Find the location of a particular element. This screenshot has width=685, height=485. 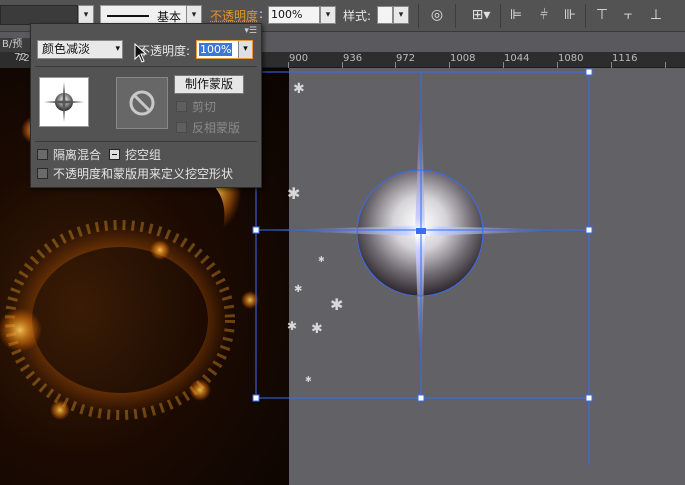

blend-mode-value: 颜色减淡 is located at coordinates (66, 49).